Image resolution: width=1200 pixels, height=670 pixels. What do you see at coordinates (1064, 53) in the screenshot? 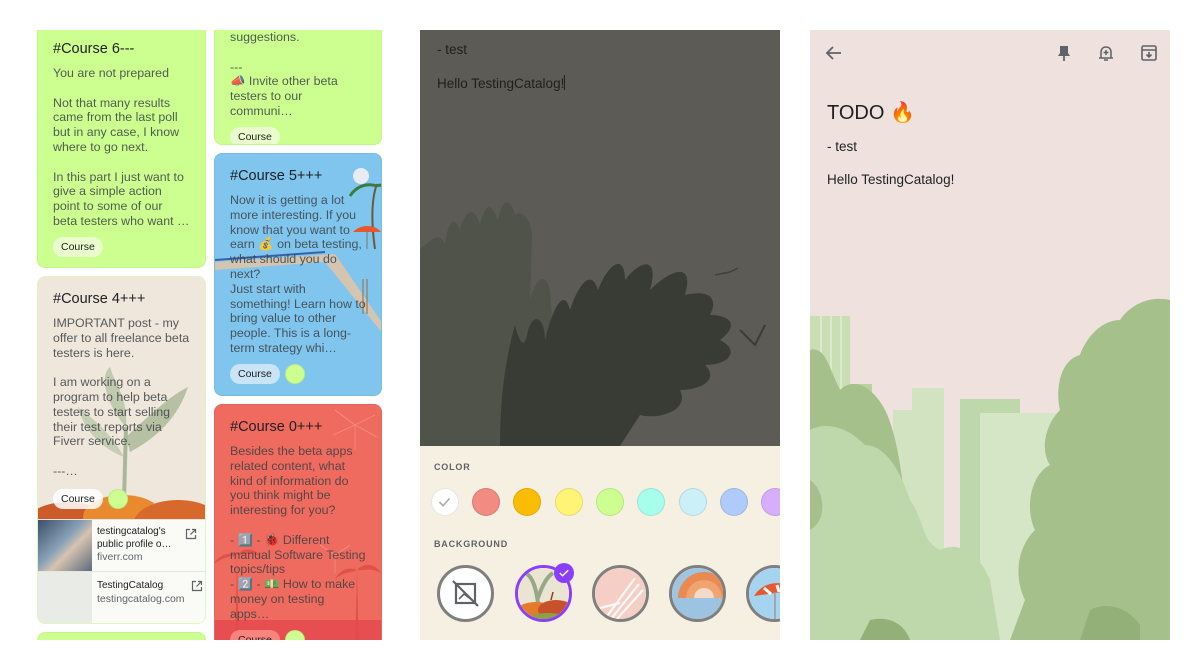
I see `pin-icon` at bounding box center [1064, 53].